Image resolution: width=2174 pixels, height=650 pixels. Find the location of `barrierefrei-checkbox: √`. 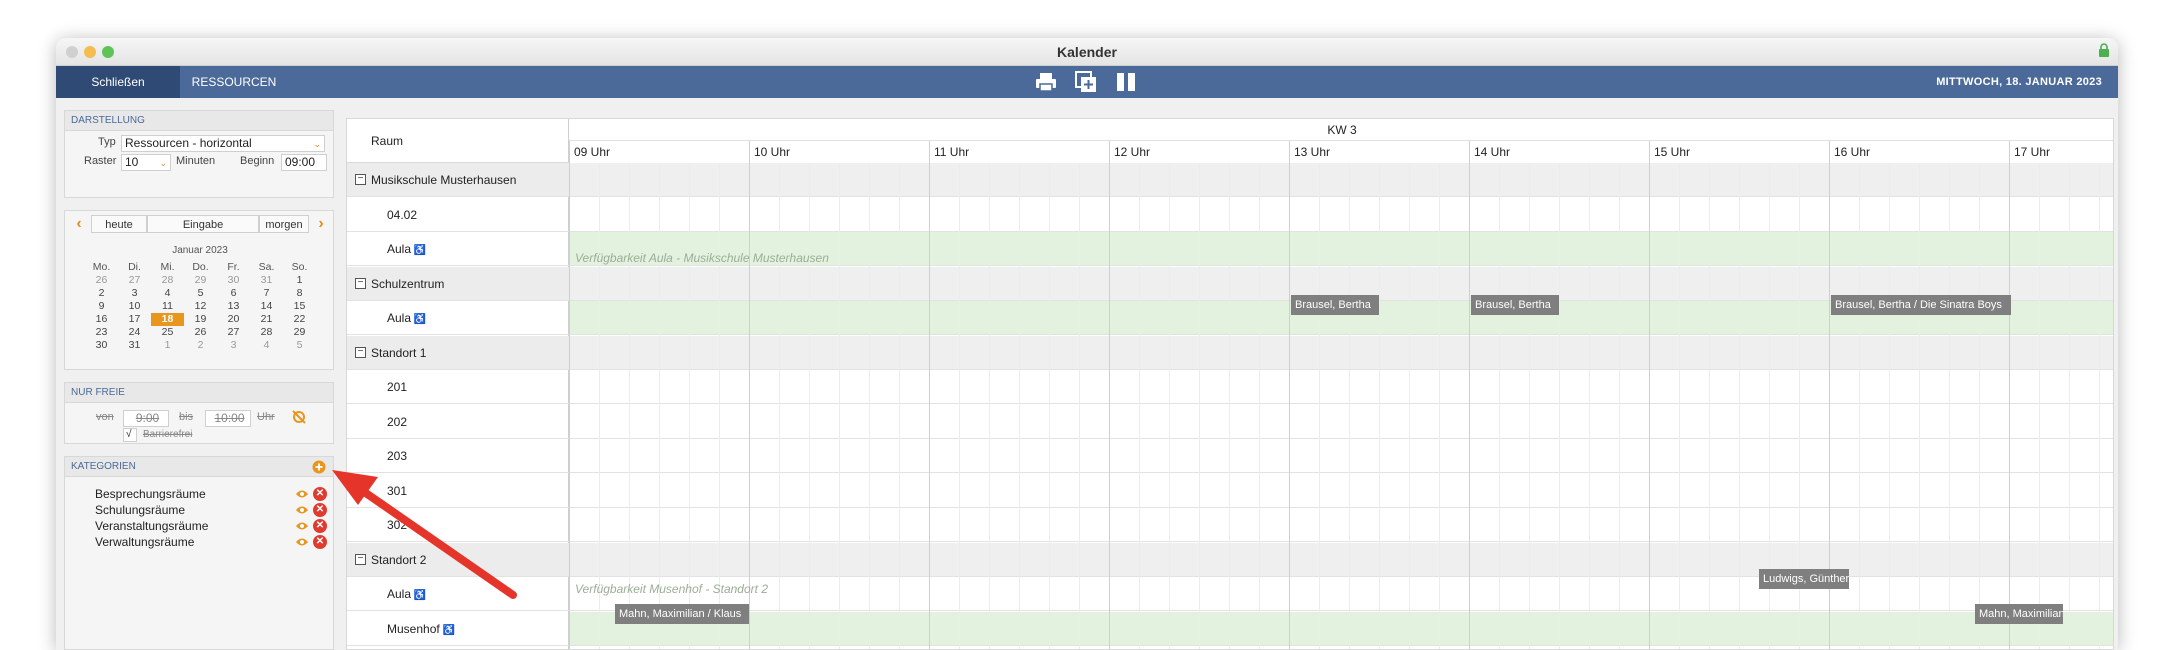

barrierefrei-checkbox: √ is located at coordinates (130, 435).